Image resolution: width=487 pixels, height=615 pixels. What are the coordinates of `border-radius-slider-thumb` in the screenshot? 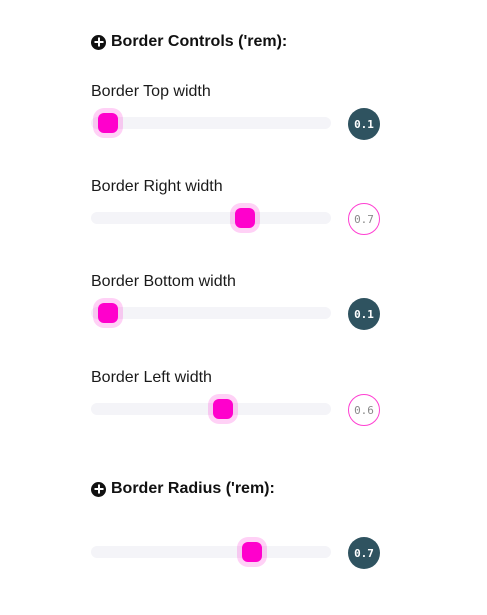 It's located at (251, 552).